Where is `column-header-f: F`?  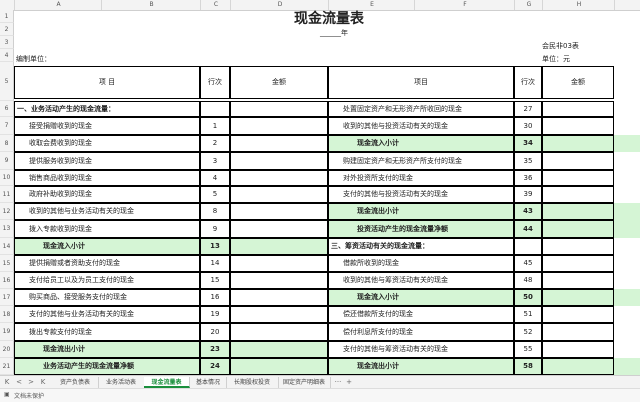
column-header-f: F is located at coordinates (464, 5).